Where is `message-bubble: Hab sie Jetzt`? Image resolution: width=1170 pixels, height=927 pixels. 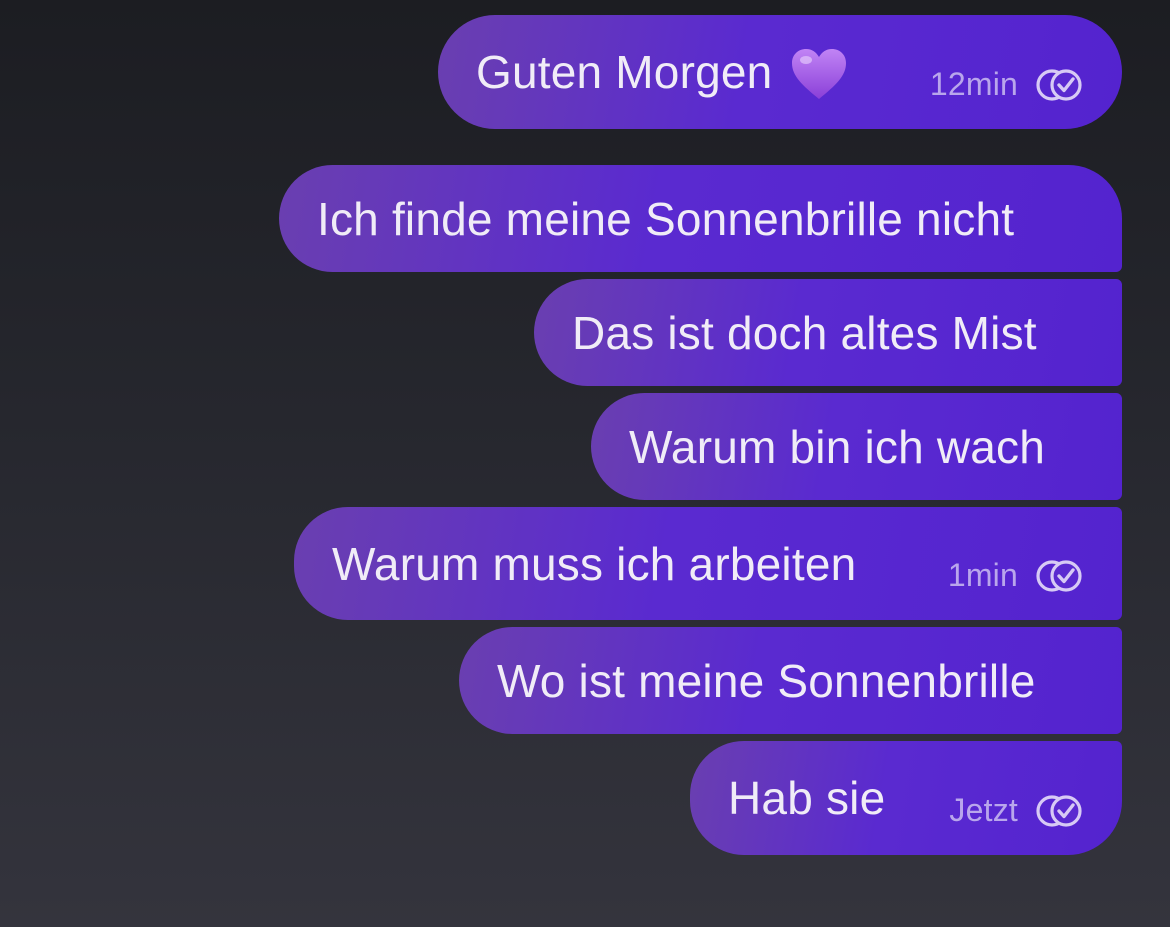 message-bubble: Hab sie Jetzt is located at coordinates (906, 798).